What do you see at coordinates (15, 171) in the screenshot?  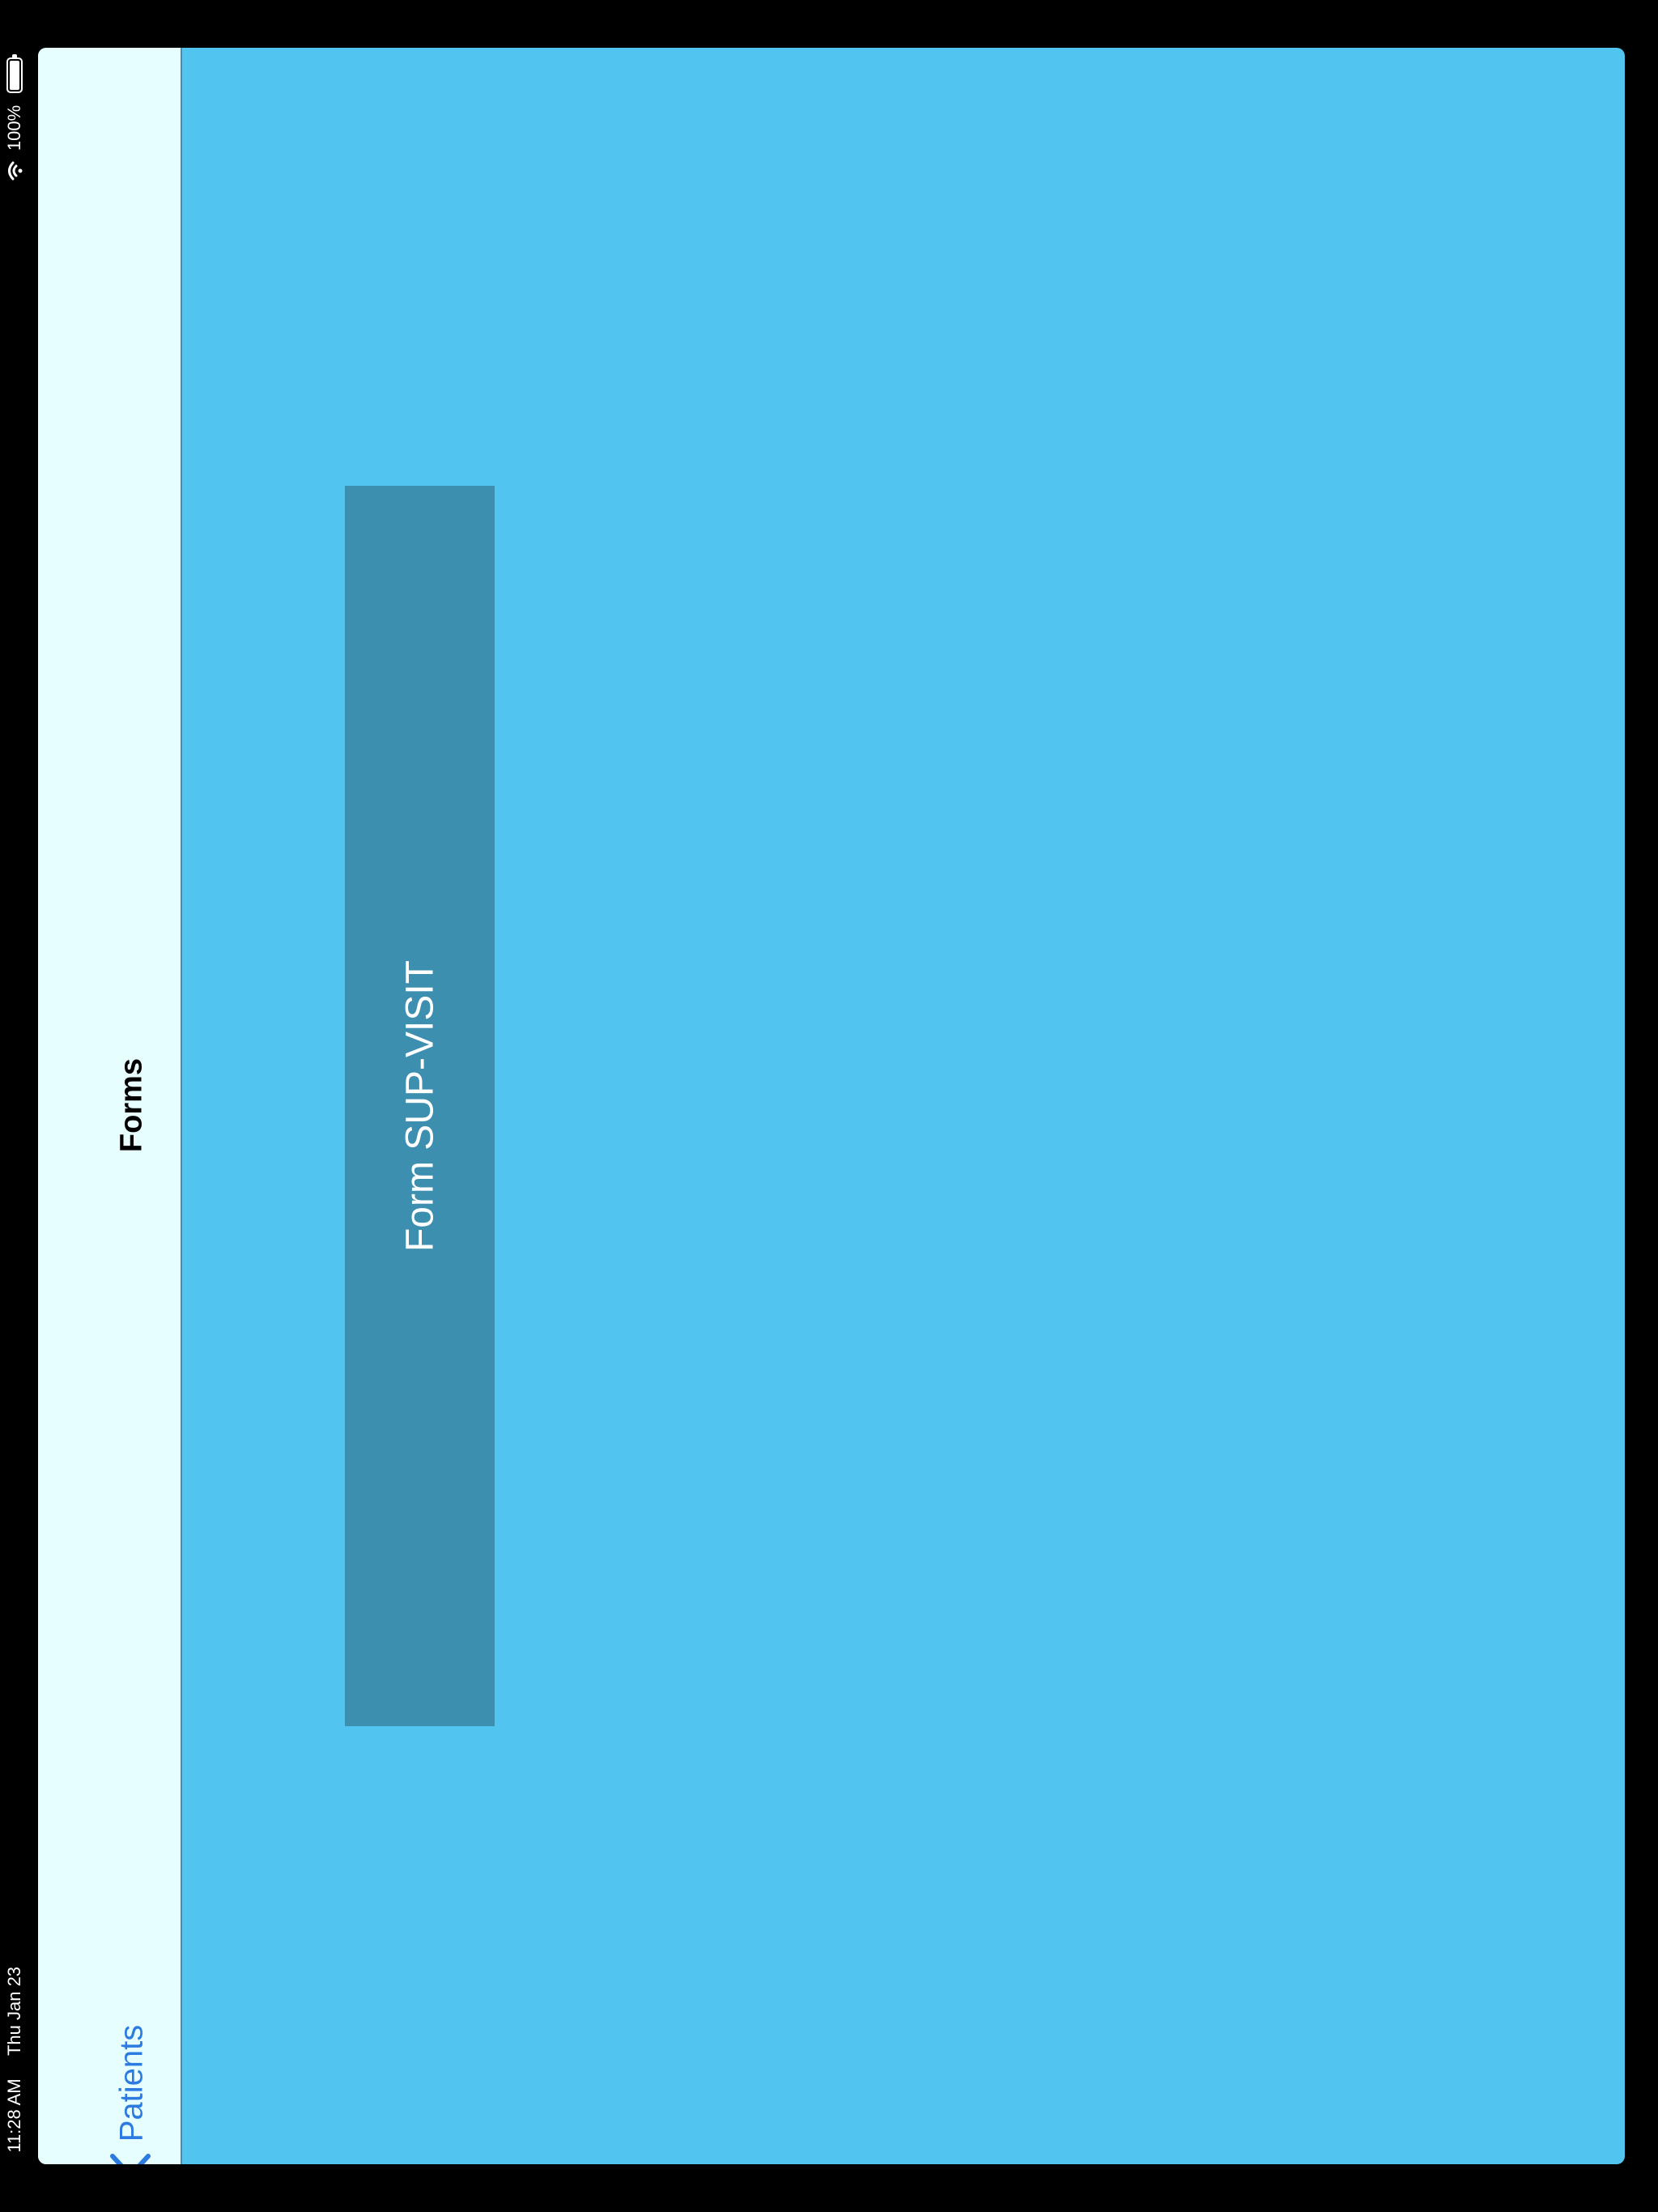 I see `wifi-icon` at bounding box center [15, 171].